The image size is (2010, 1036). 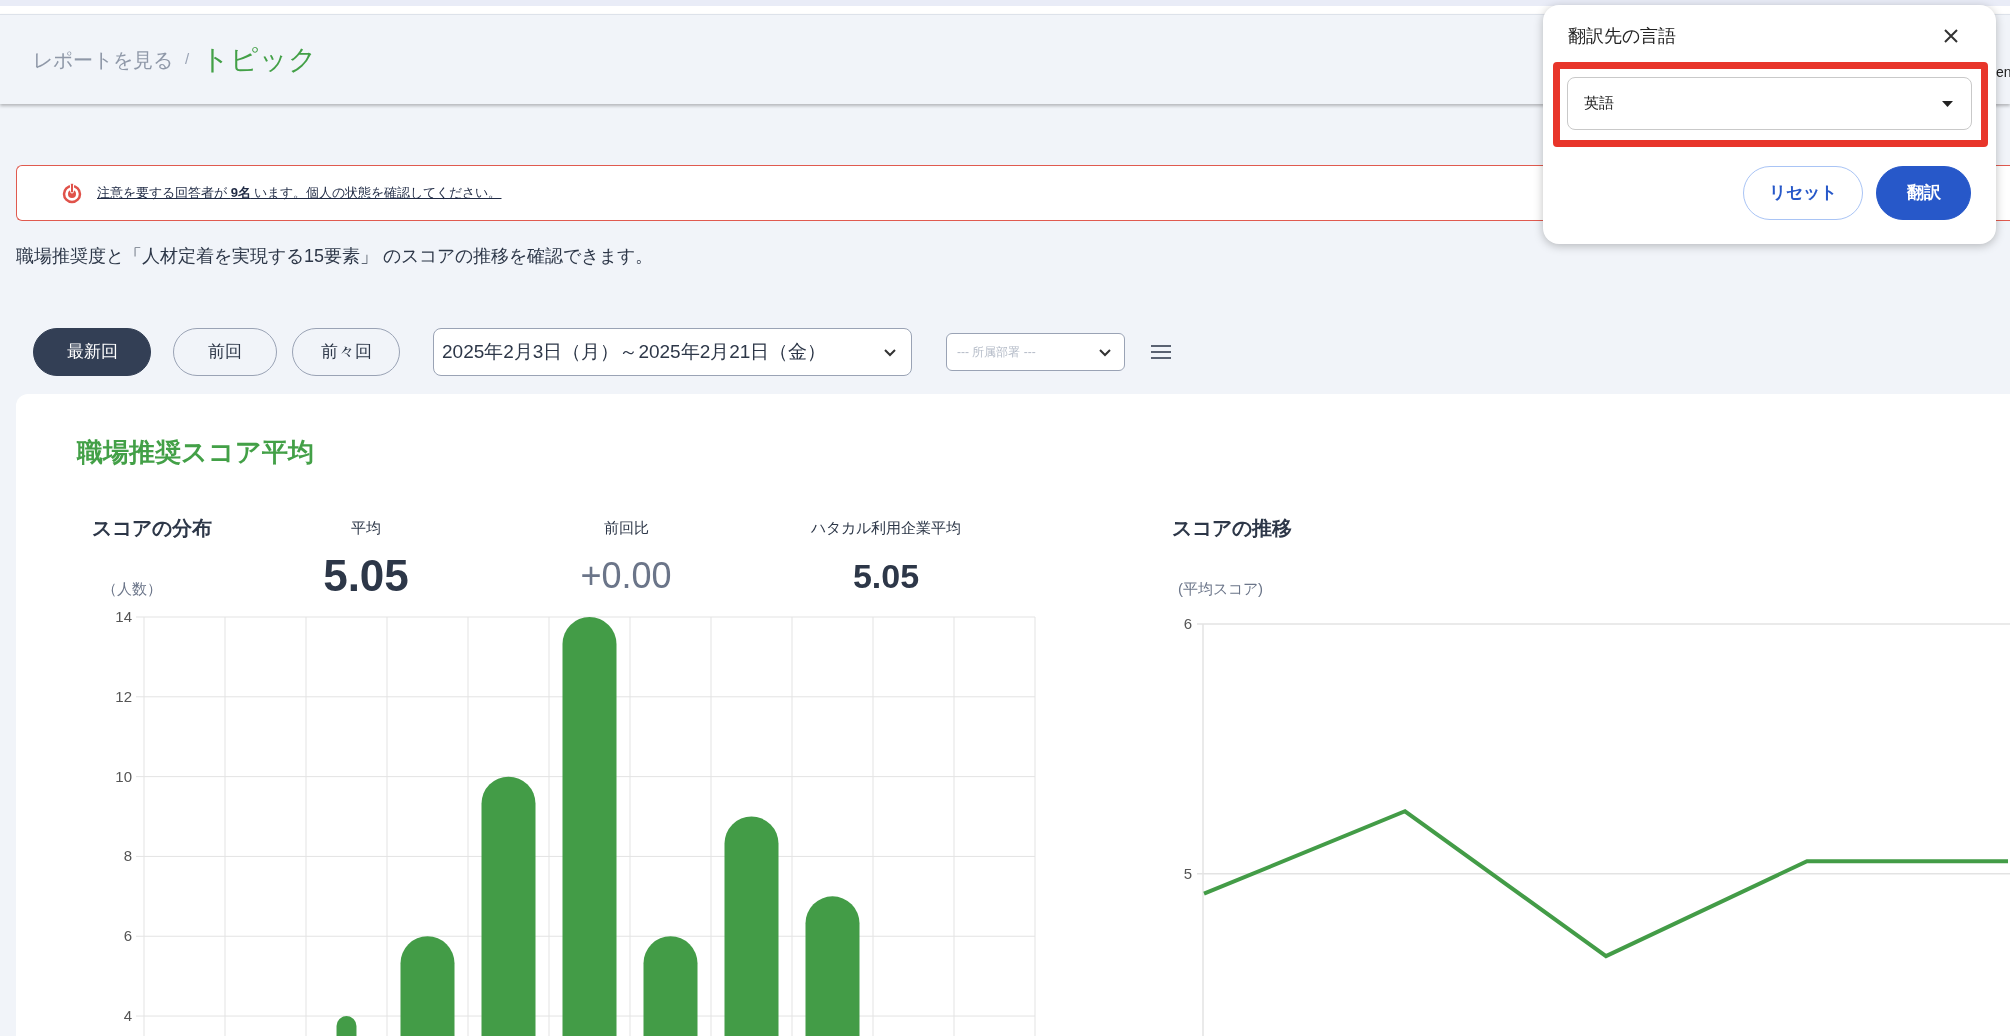 What do you see at coordinates (1803, 193) in the screenshot?
I see `reset-button: リセット` at bounding box center [1803, 193].